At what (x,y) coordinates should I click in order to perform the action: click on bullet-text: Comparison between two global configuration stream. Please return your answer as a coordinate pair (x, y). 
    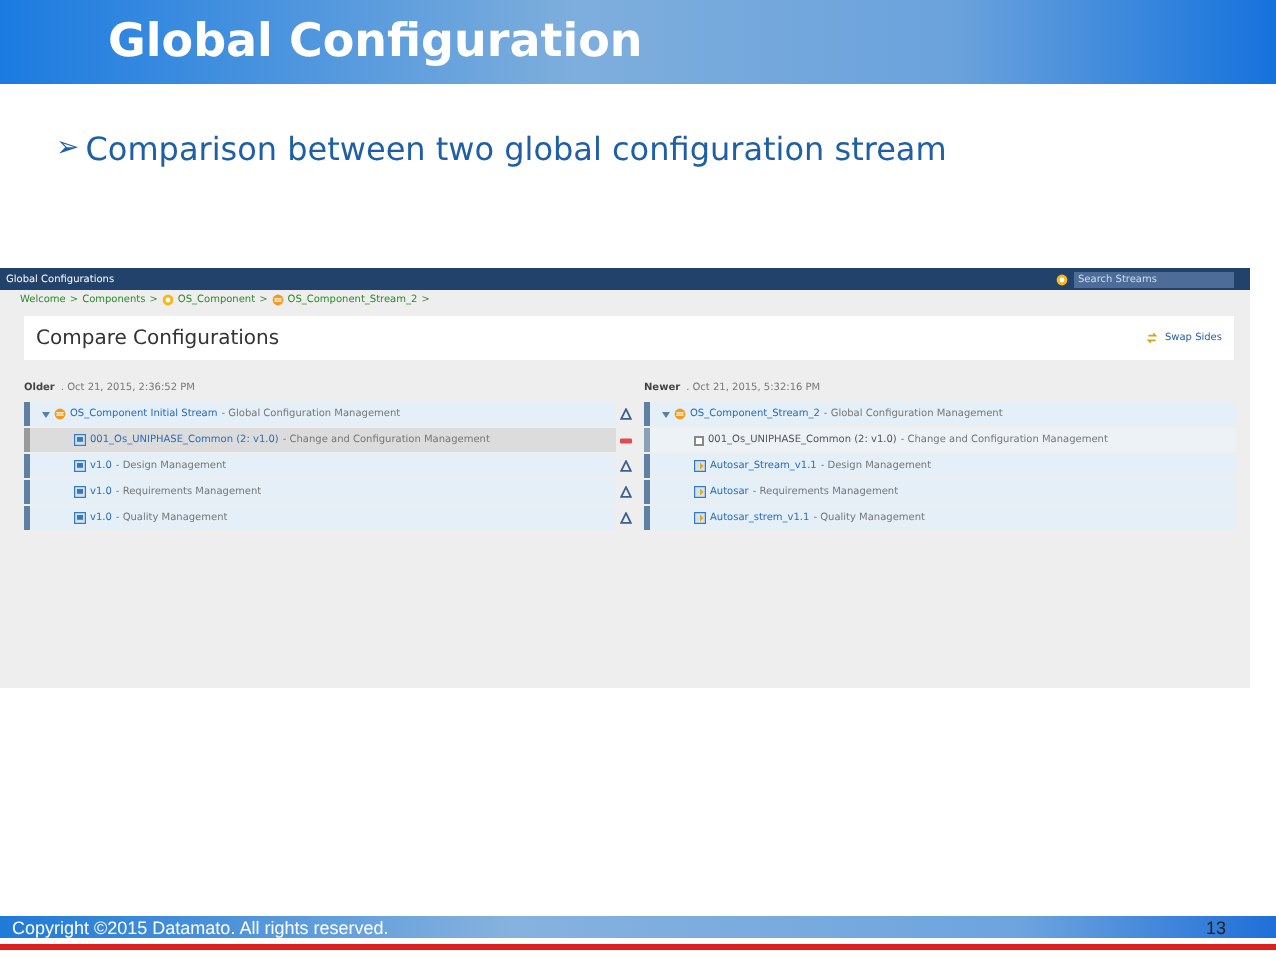
    Looking at the image, I should click on (516, 148).